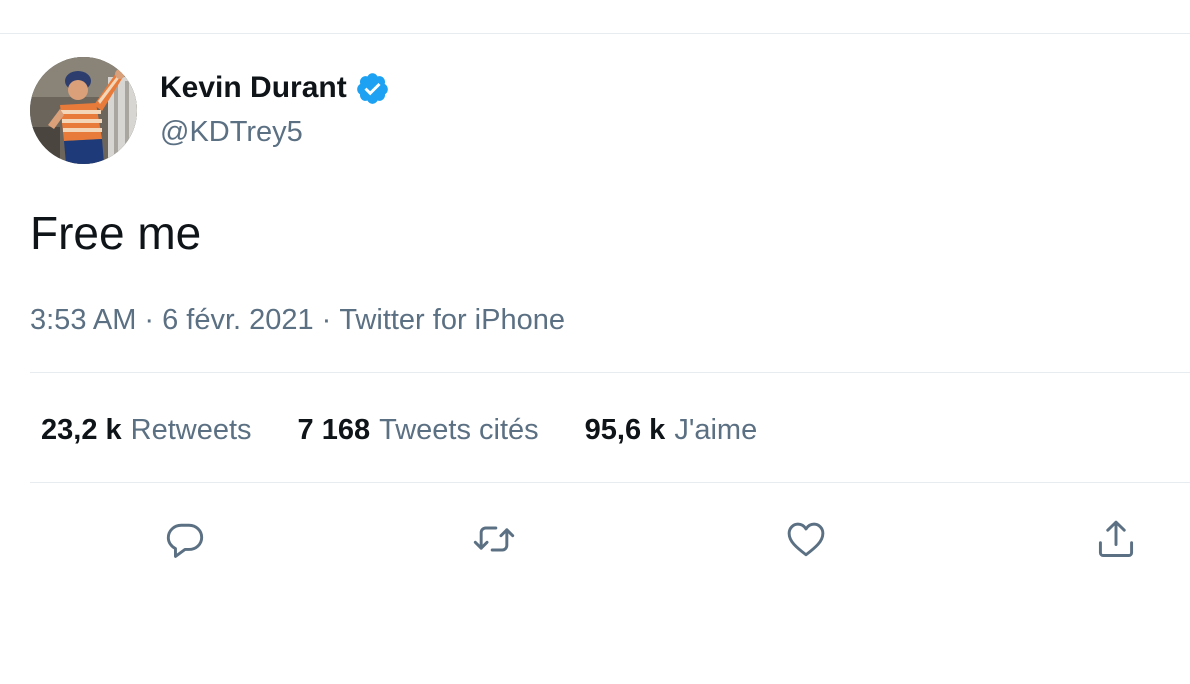 The width and height of the screenshot is (1190, 684). Describe the element at coordinates (671, 430) in the screenshot. I see `likes-stat: 95,6 k J'aime` at that location.